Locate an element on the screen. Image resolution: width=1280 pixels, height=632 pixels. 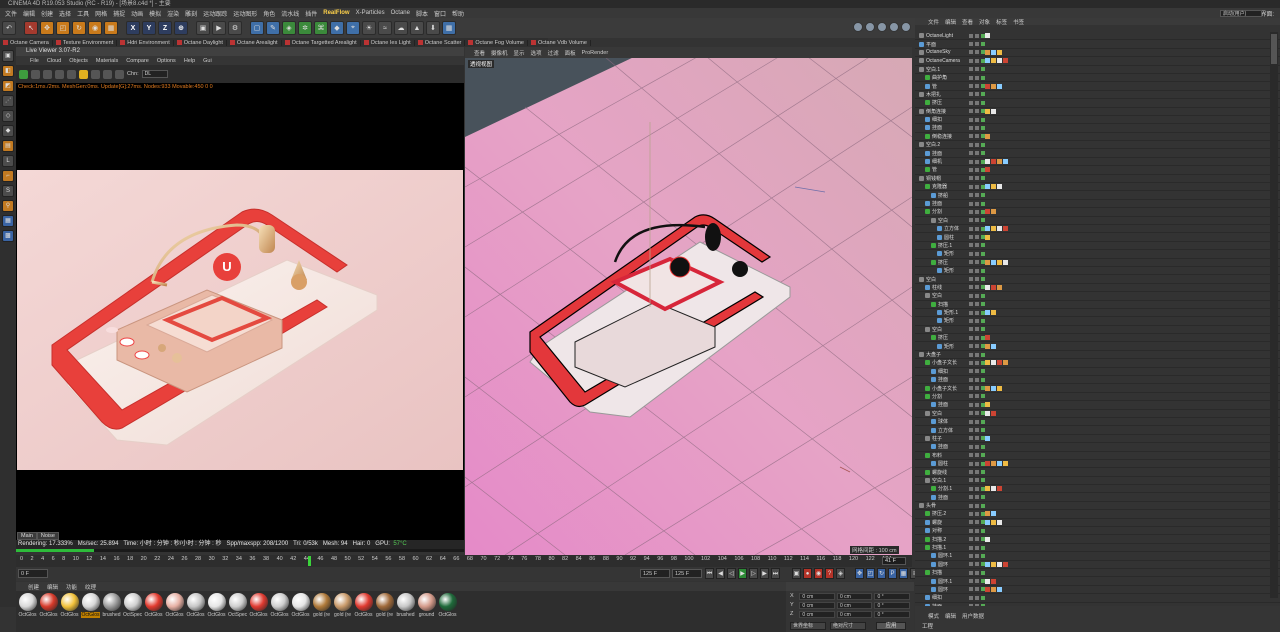
coord-size-z: 0 cm is located at coordinates (854, 614).